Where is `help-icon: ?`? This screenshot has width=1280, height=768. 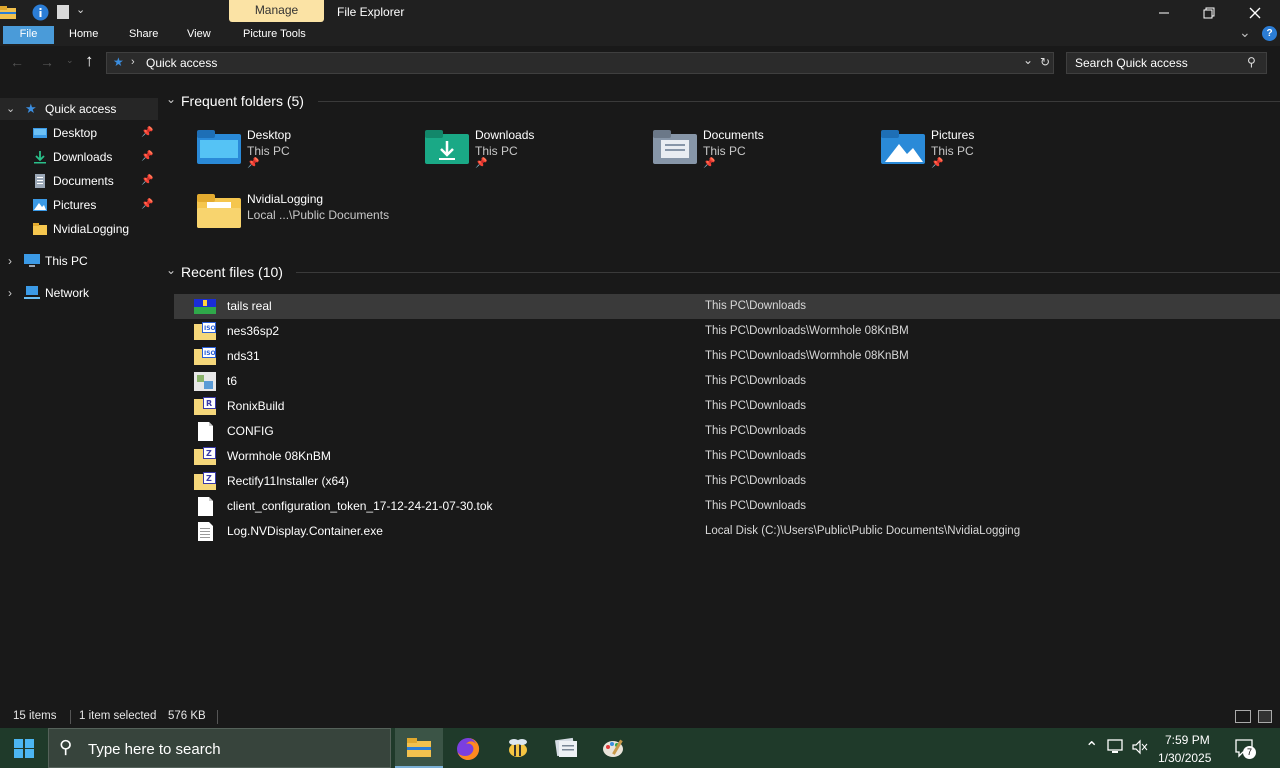
help-icon: ? is located at coordinates (1269, 33).